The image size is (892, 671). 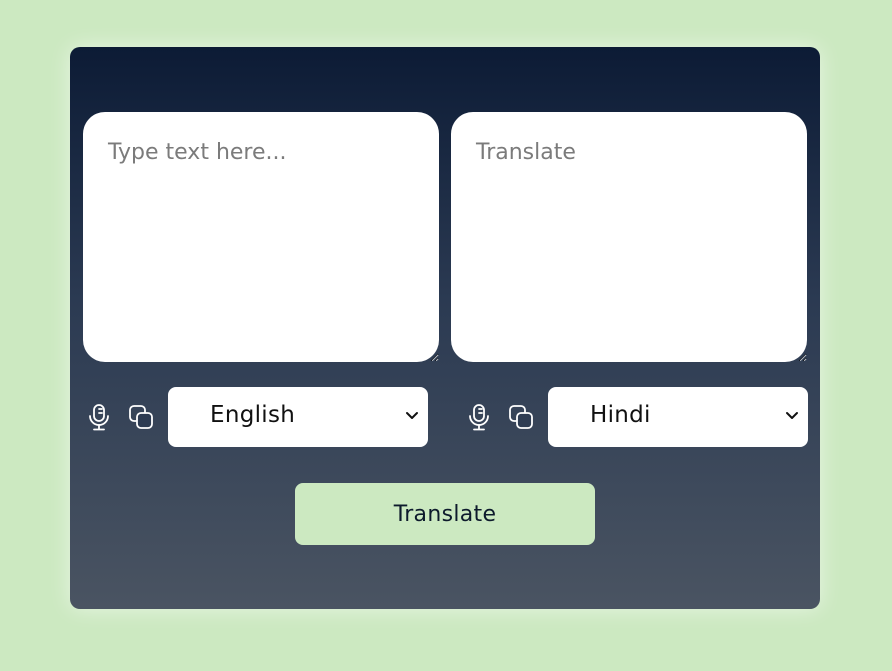 What do you see at coordinates (678, 417) in the screenshot?
I see `target-language-select: Hindi` at bounding box center [678, 417].